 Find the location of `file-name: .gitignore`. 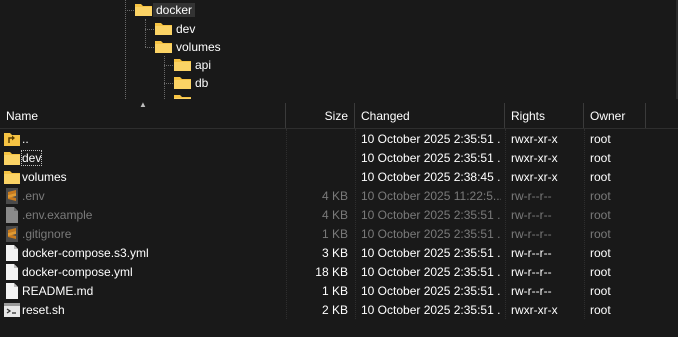

file-name: .gitignore is located at coordinates (47, 233).